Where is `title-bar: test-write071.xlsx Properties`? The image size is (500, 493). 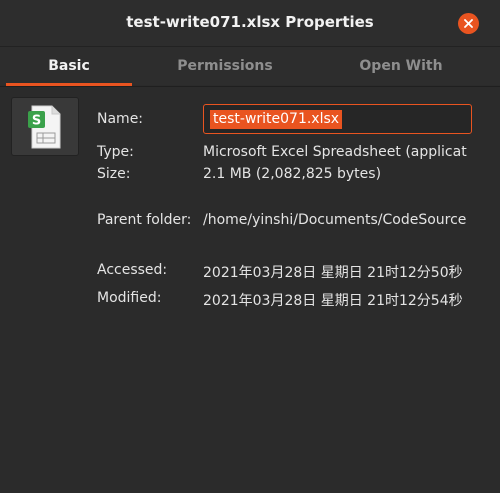
title-bar: test-write071.xlsx Properties is located at coordinates (250, 23).